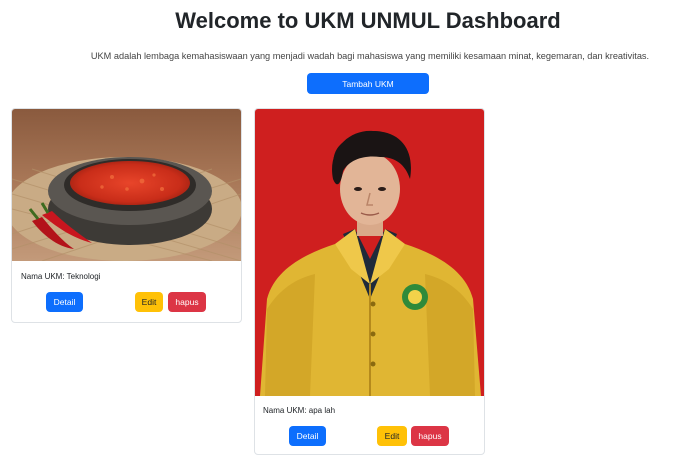 This screenshot has width=680, height=455. Describe the element at coordinates (61, 276) in the screenshot. I see `ukm-name-label: Nama UKM: Teknologi` at that location.